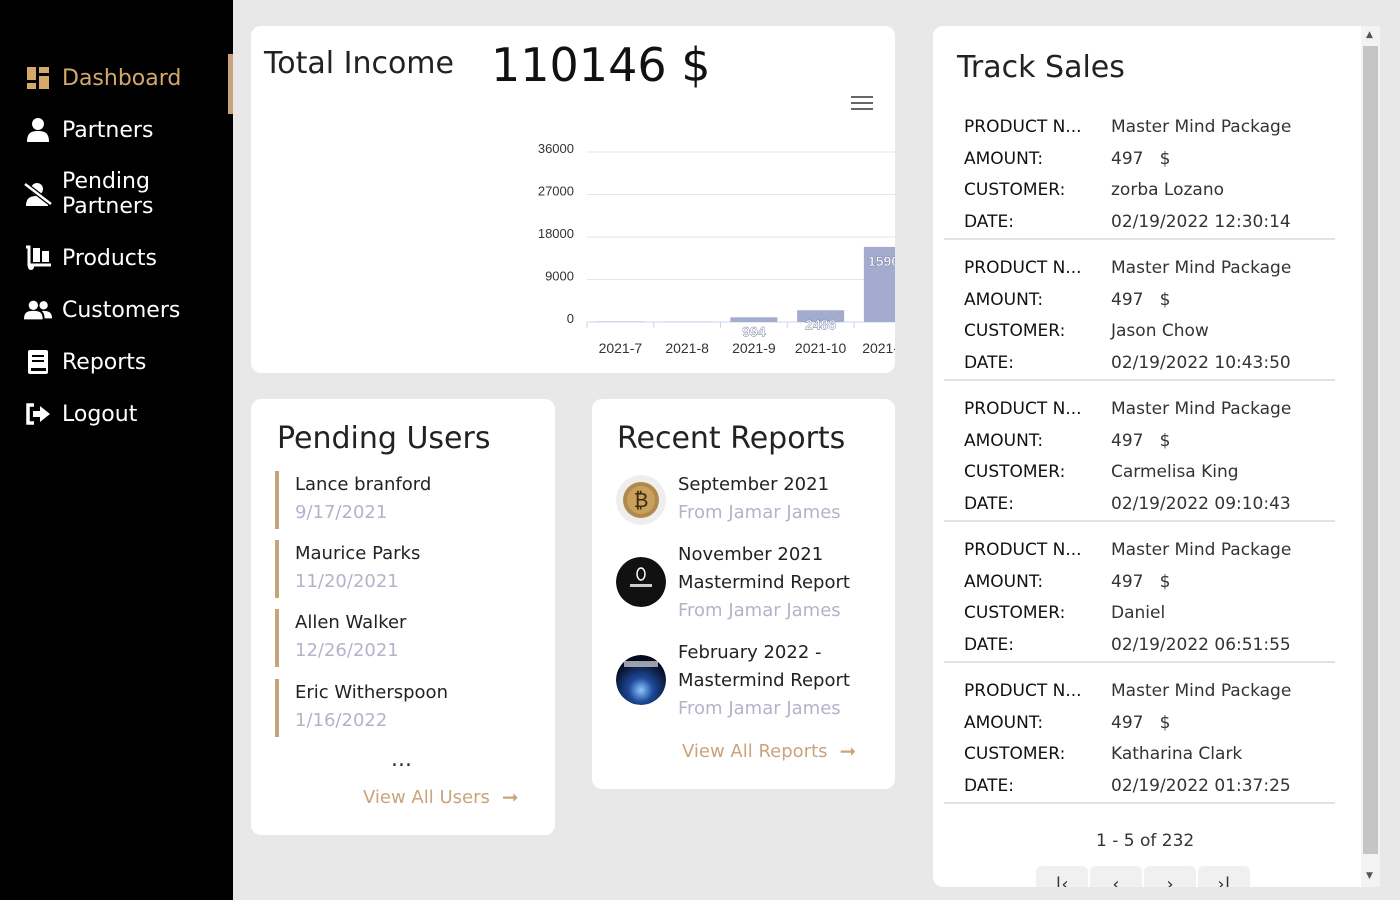 Image resolution: width=1400 pixels, height=900 pixels. I want to click on sidebar-item-products: Products, so click(116, 258).